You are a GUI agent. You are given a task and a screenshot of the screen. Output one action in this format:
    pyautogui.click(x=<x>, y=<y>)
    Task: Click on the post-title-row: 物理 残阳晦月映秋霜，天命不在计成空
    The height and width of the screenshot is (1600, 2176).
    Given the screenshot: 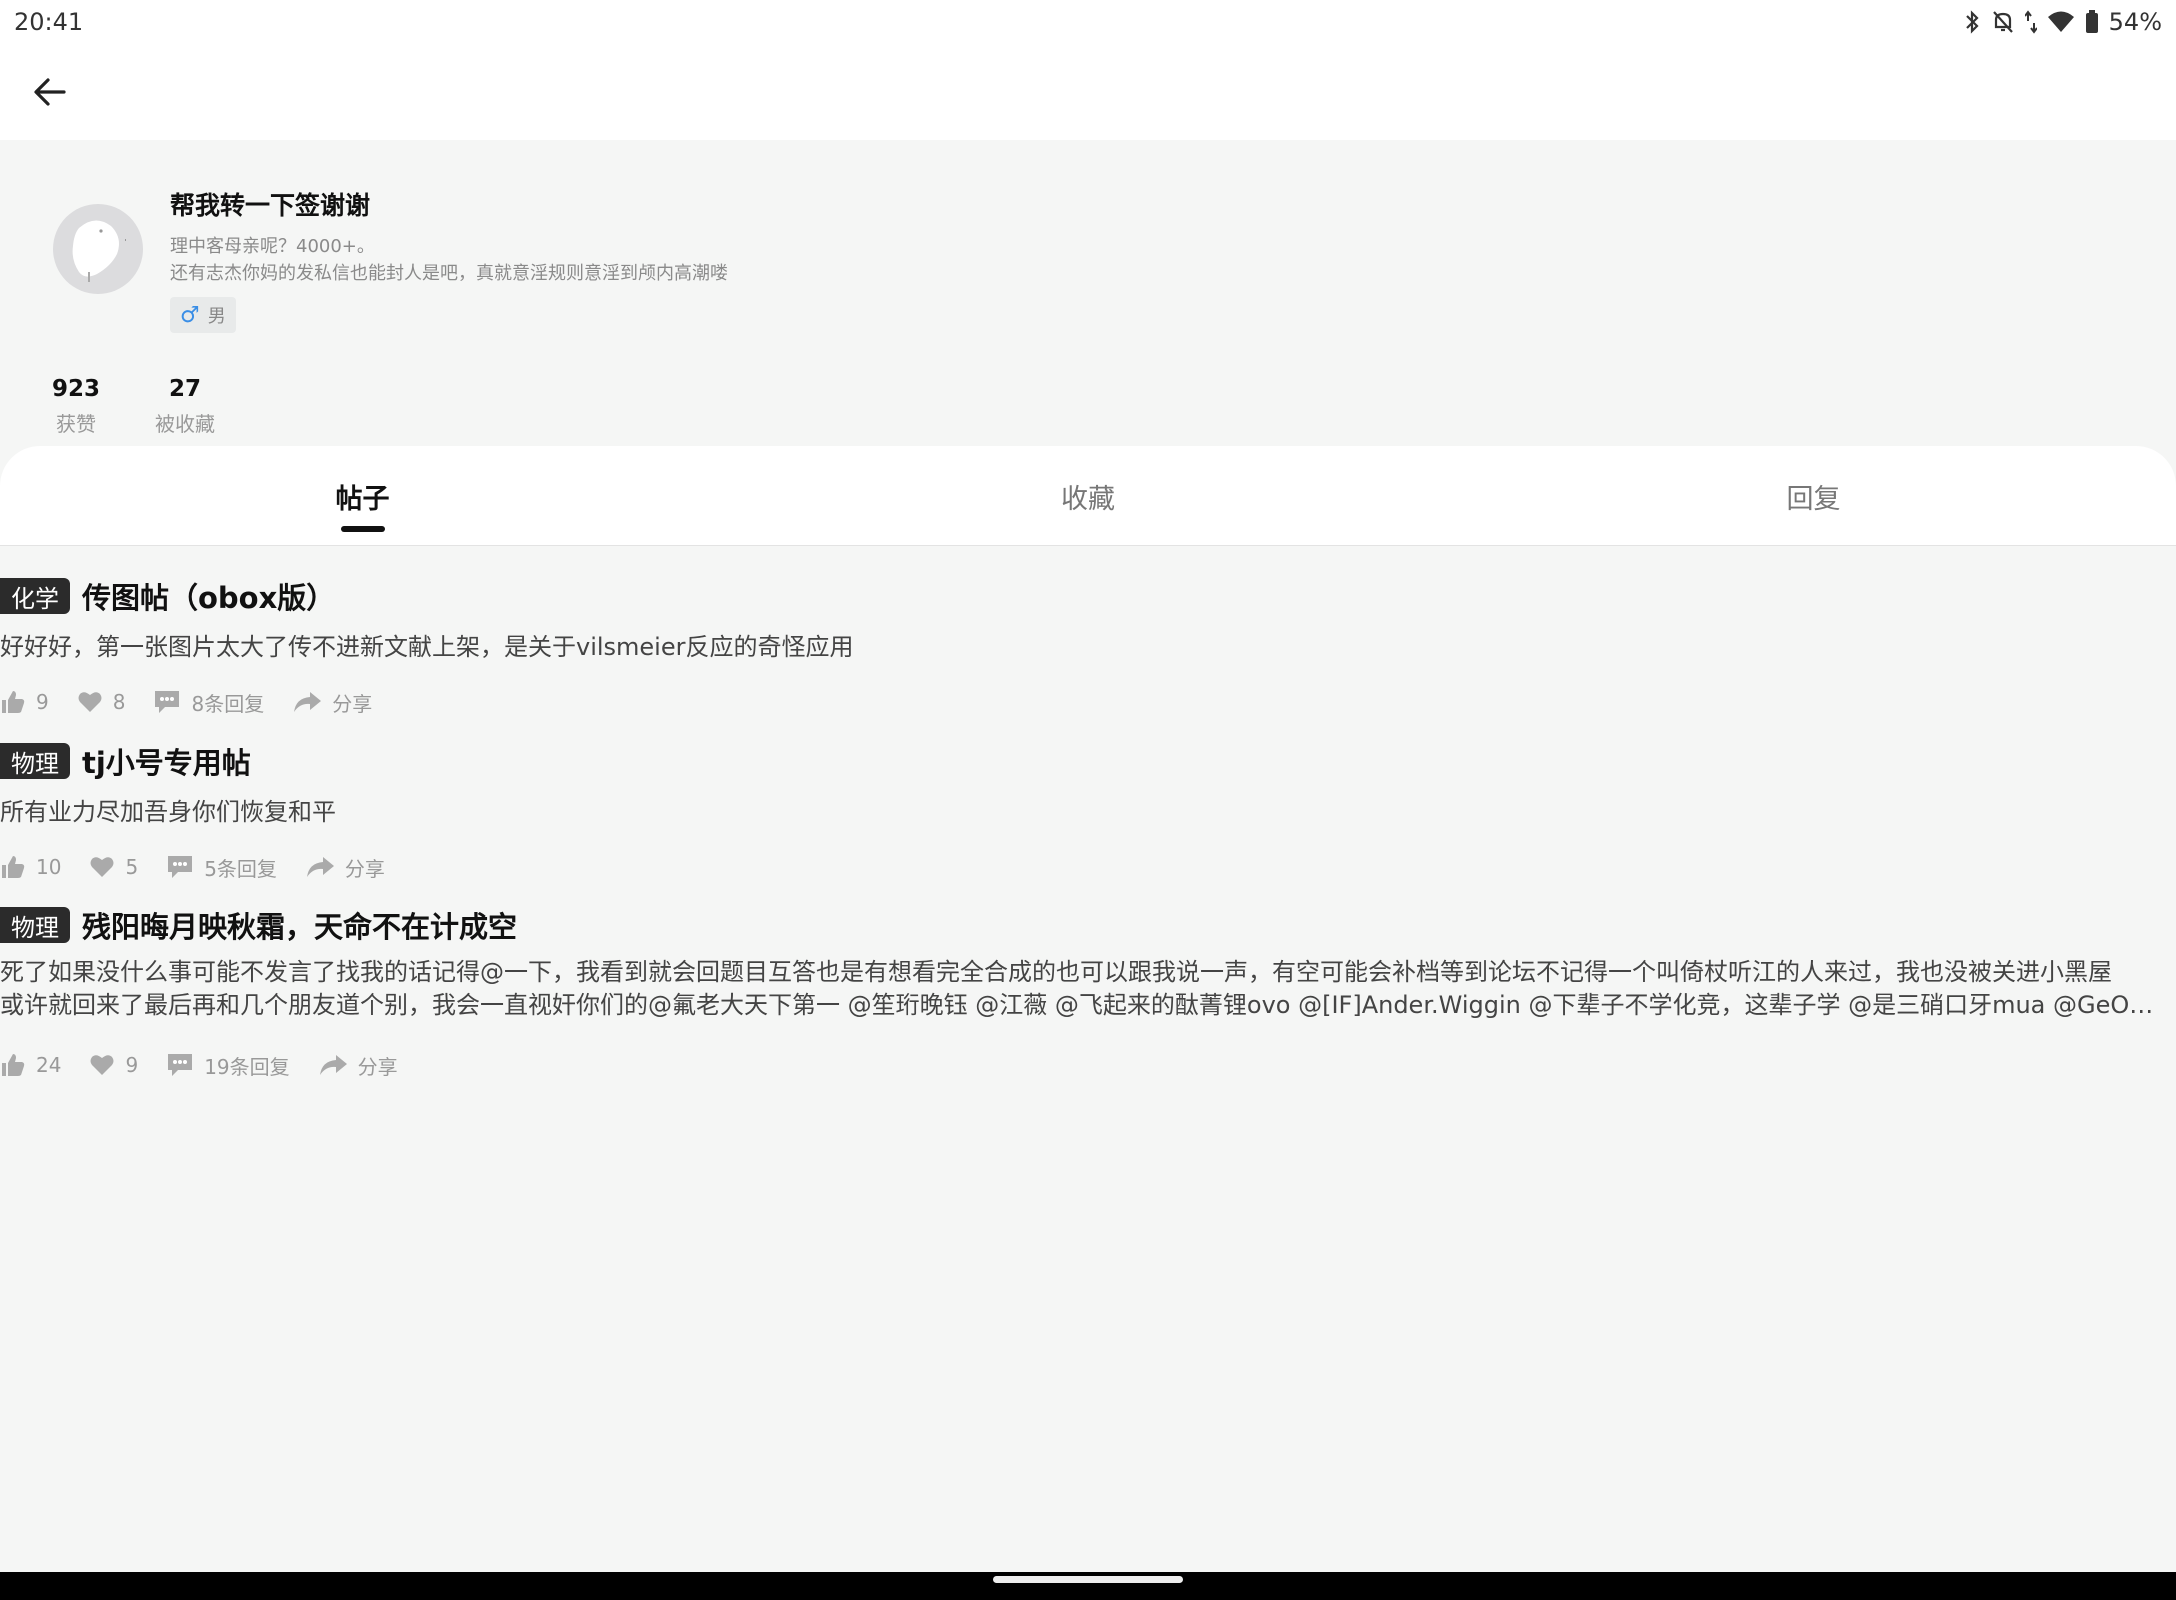 What is the action you would take?
    pyautogui.click(x=258, y=925)
    